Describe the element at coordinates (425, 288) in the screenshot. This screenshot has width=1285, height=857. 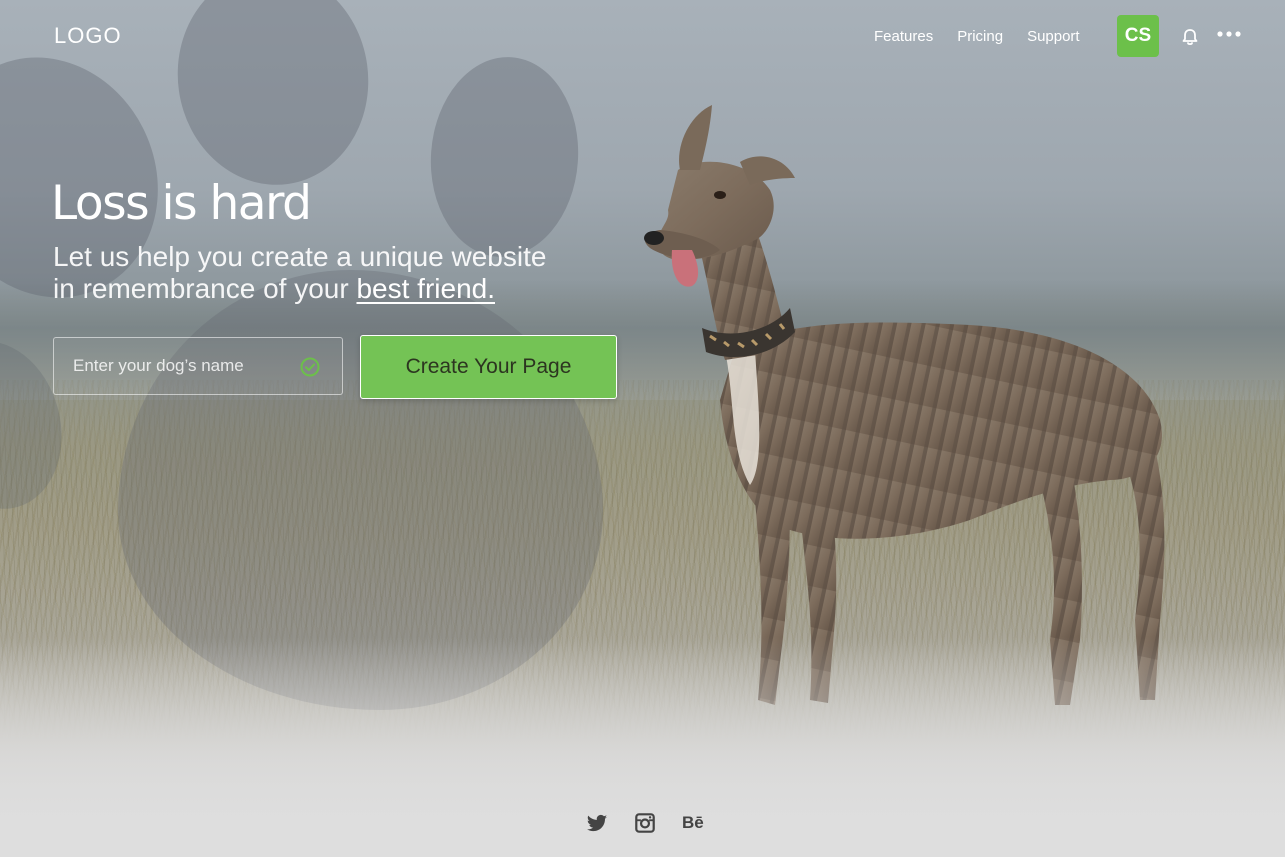
I see `best-friend-link: best friend.` at that location.